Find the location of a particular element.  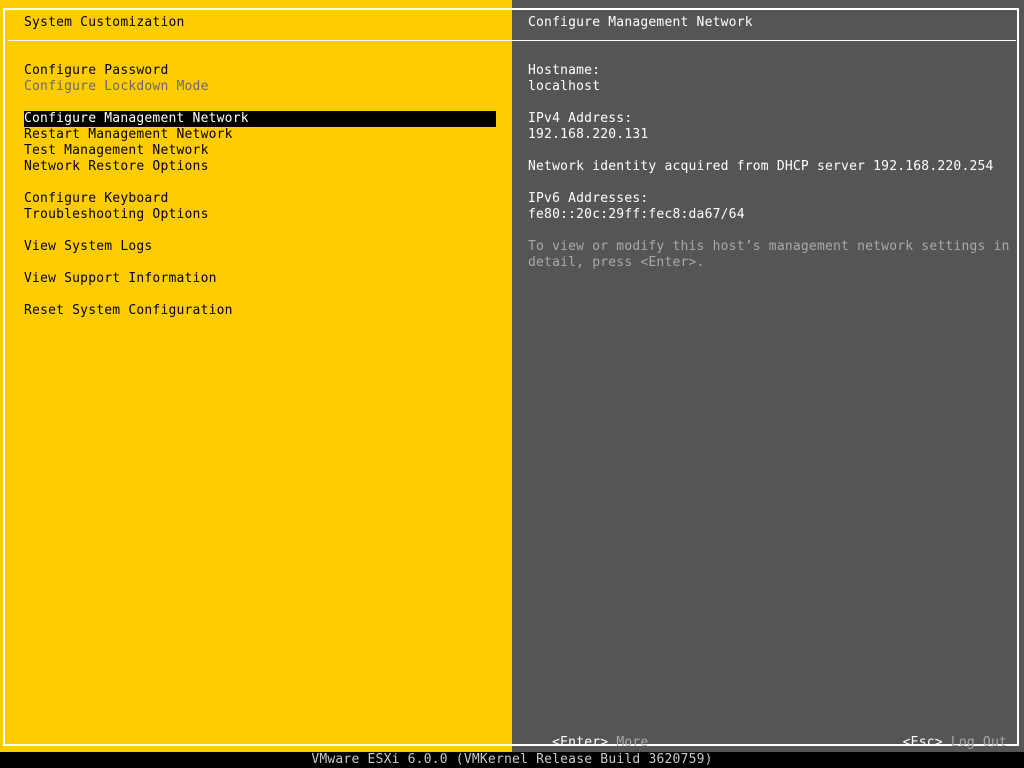

menu-item-test-management-network: Test Management Network is located at coordinates (260, 151).